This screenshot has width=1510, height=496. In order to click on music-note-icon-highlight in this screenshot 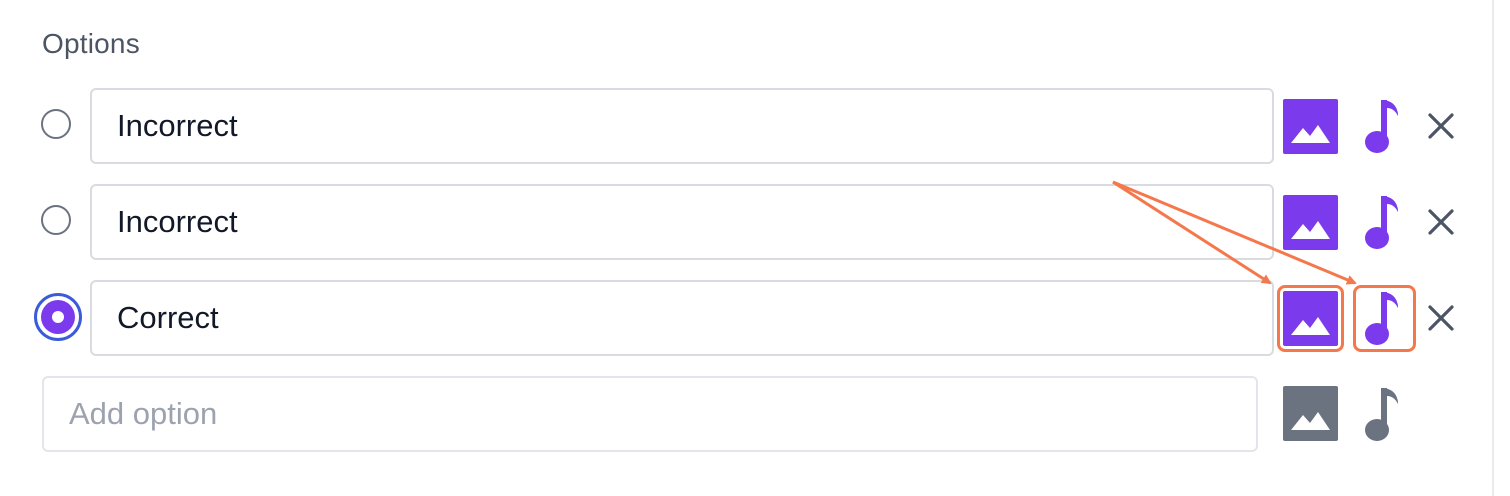, I will do `click(1384, 318)`.